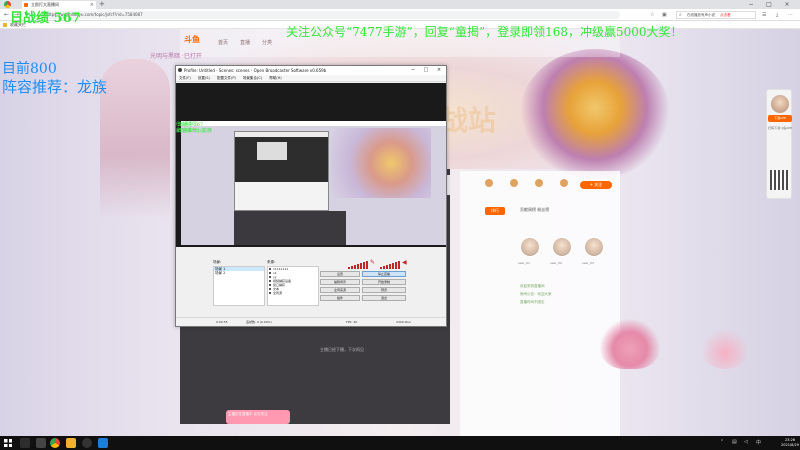 Image resolution: width=800 pixels, height=450 pixels. I want to click on audio-mixer: ✎ ◀, so click(371, 262).